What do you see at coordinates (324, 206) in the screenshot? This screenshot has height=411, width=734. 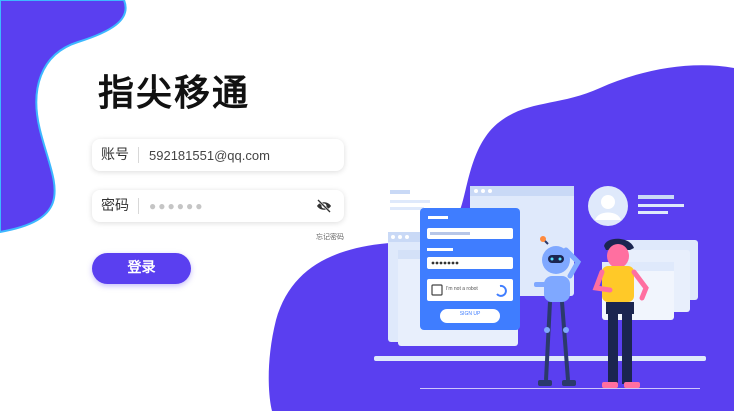 I see `eye-hidden-icon` at bounding box center [324, 206].